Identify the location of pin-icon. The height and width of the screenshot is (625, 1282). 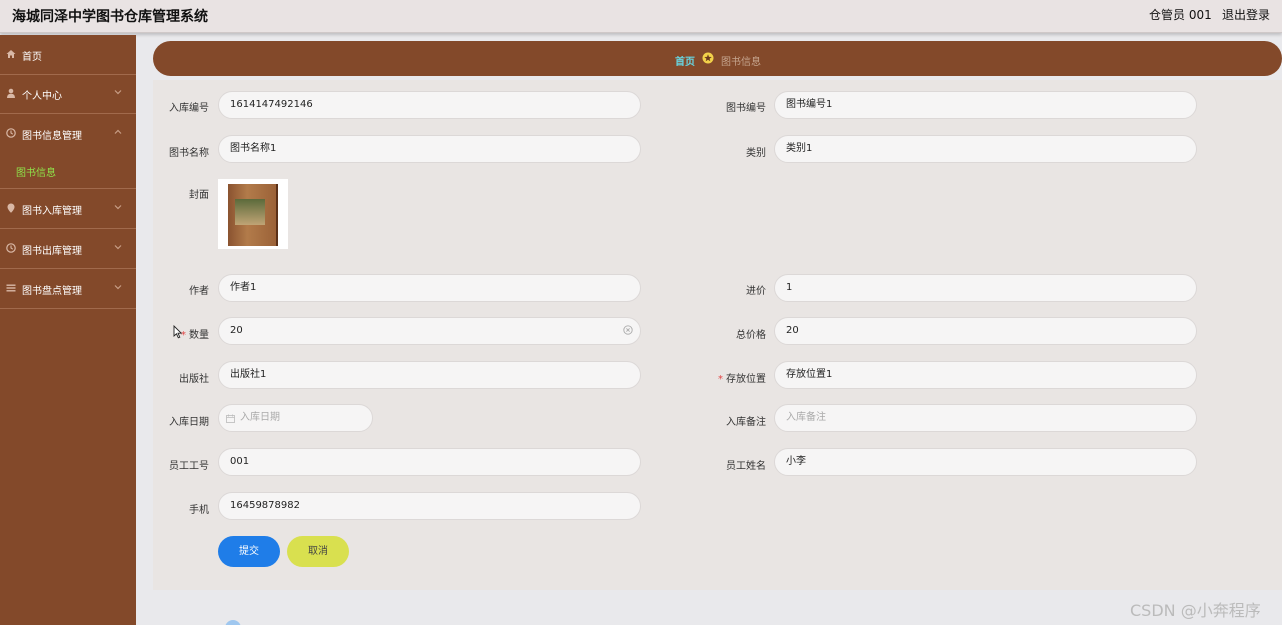
(11, 208).